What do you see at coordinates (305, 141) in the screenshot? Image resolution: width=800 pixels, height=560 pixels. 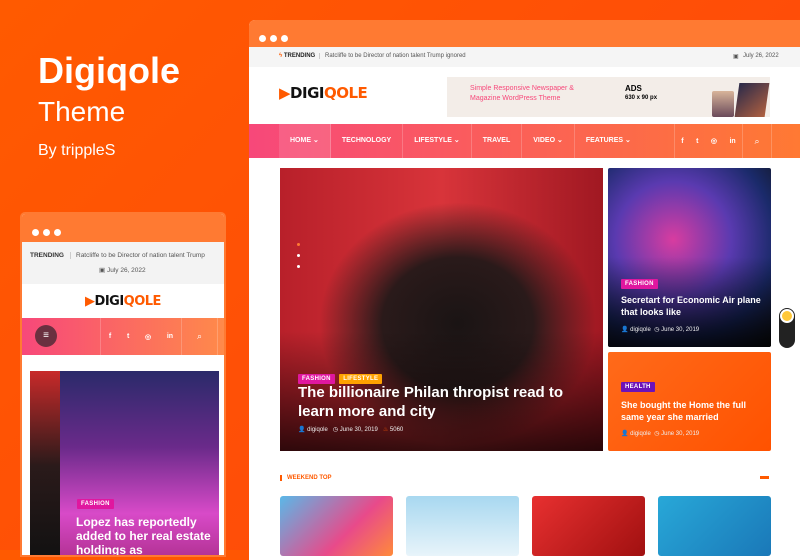 I see `nav-home: HOME ⌄` at bounding box center [305, 141].